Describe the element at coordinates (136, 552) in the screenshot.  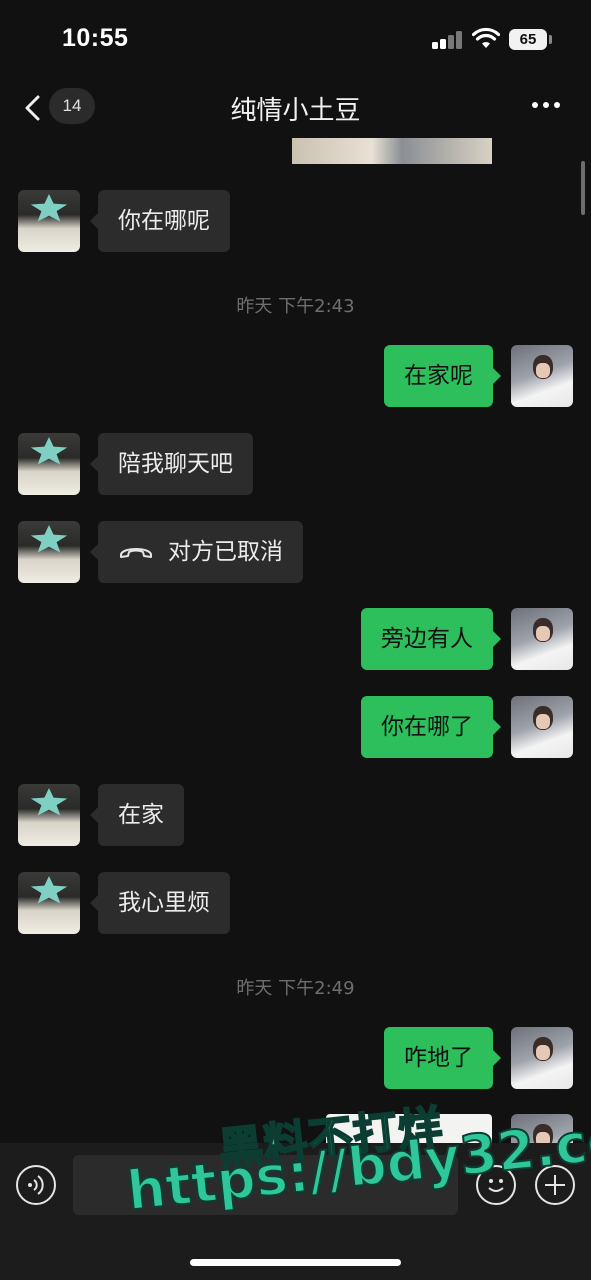
I see `phone-hangup-icon` at that location.